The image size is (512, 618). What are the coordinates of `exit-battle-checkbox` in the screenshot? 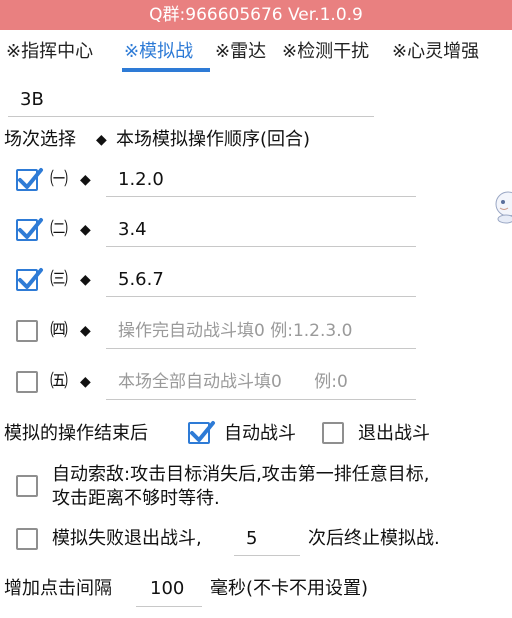 It's located at (333, 433).